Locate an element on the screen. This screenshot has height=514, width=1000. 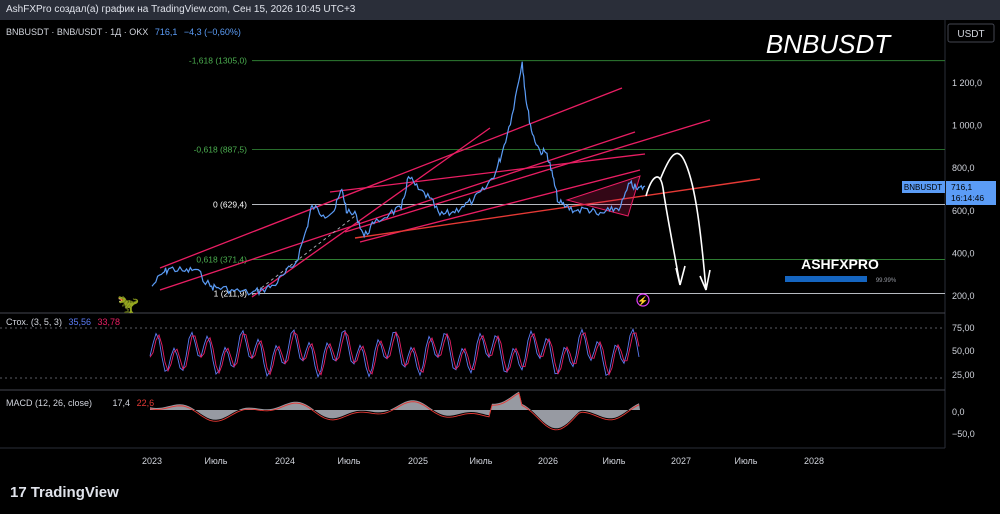
footer: 17 TradingView is located at coordinates (500, 494).